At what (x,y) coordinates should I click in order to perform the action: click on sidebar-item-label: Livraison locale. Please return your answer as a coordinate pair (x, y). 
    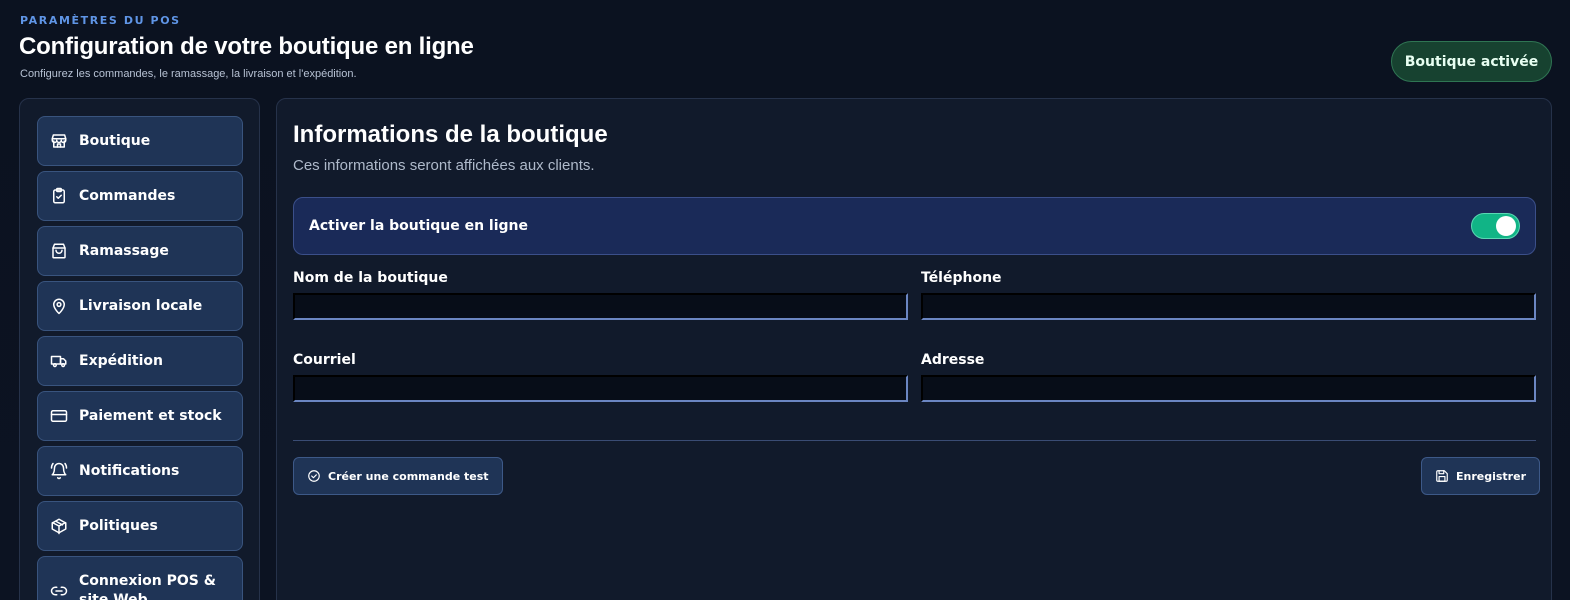
    Looking at the image, I should click on (141, 306).